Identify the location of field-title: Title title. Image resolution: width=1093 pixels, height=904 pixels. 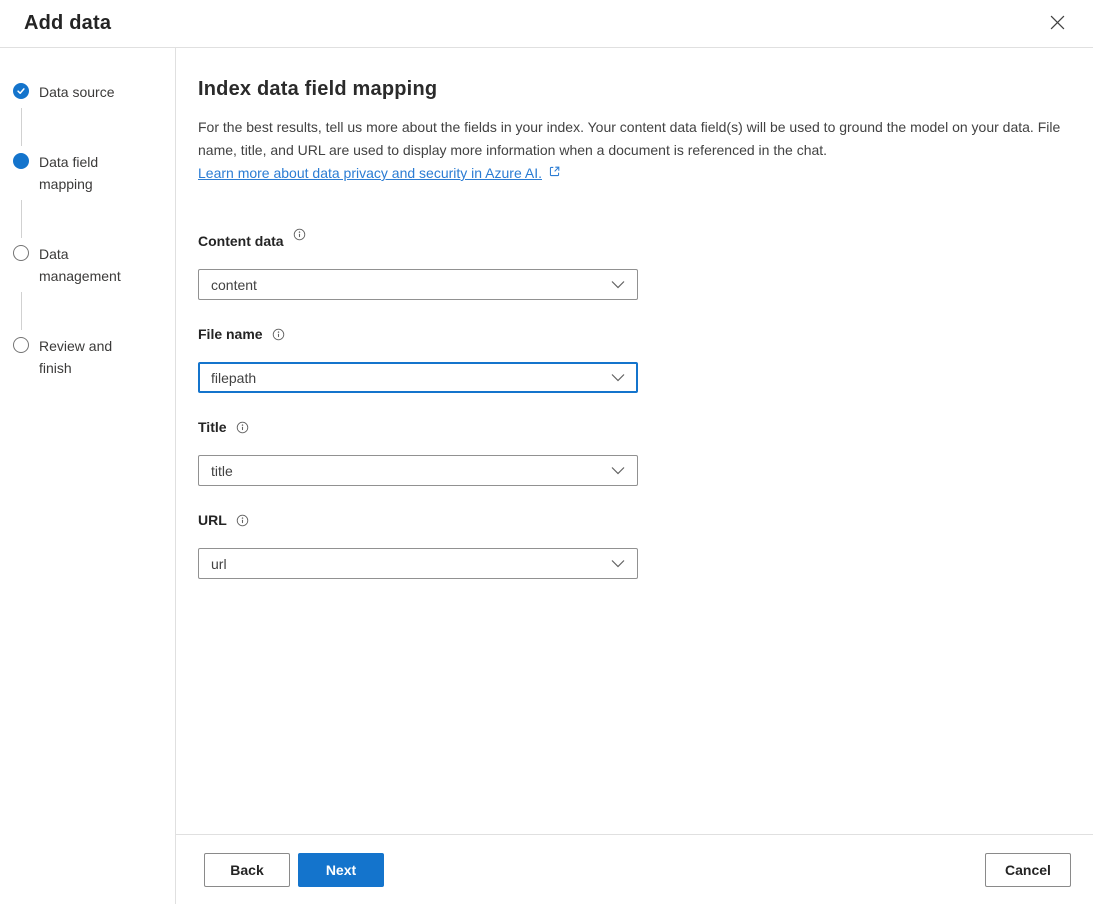
(632, 452).